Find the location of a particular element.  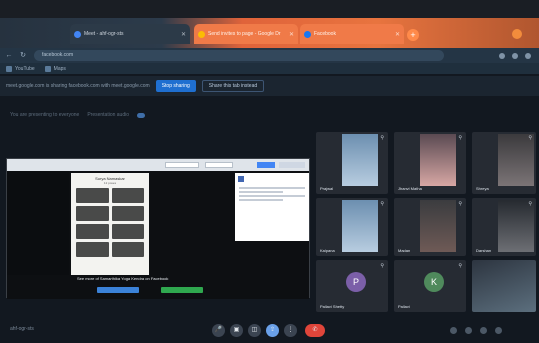

window-control-icon is located at coordinates (517, 34).